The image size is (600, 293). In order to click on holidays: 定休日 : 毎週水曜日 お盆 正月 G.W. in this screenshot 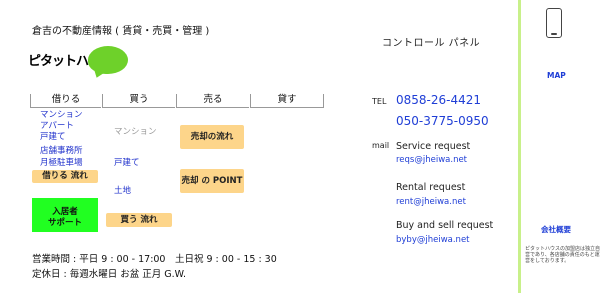, I will do `click(109, 274)`.